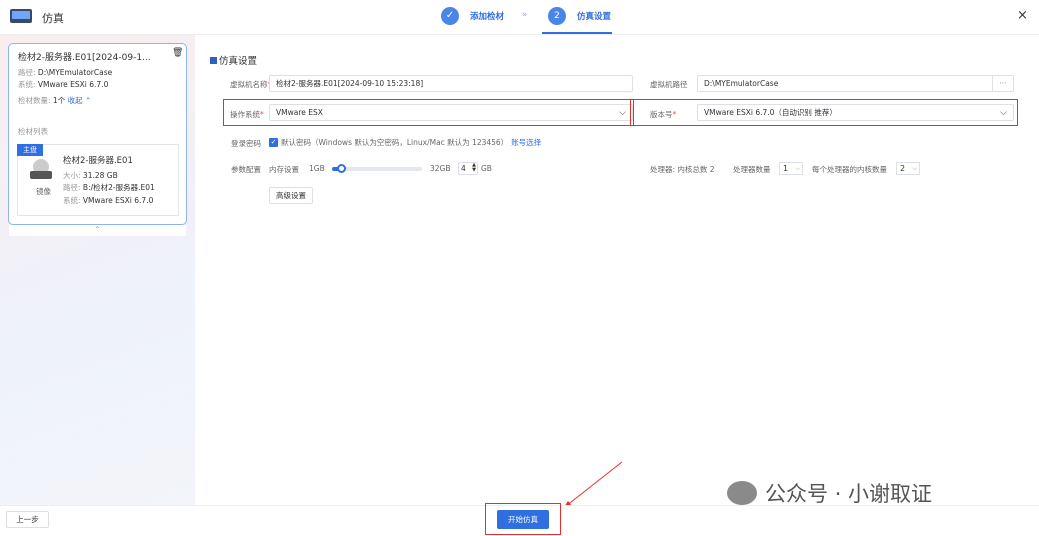  Describe the element at coordinates (1022, 15) in the screenshot. I see `close-icon: ×` at that location.